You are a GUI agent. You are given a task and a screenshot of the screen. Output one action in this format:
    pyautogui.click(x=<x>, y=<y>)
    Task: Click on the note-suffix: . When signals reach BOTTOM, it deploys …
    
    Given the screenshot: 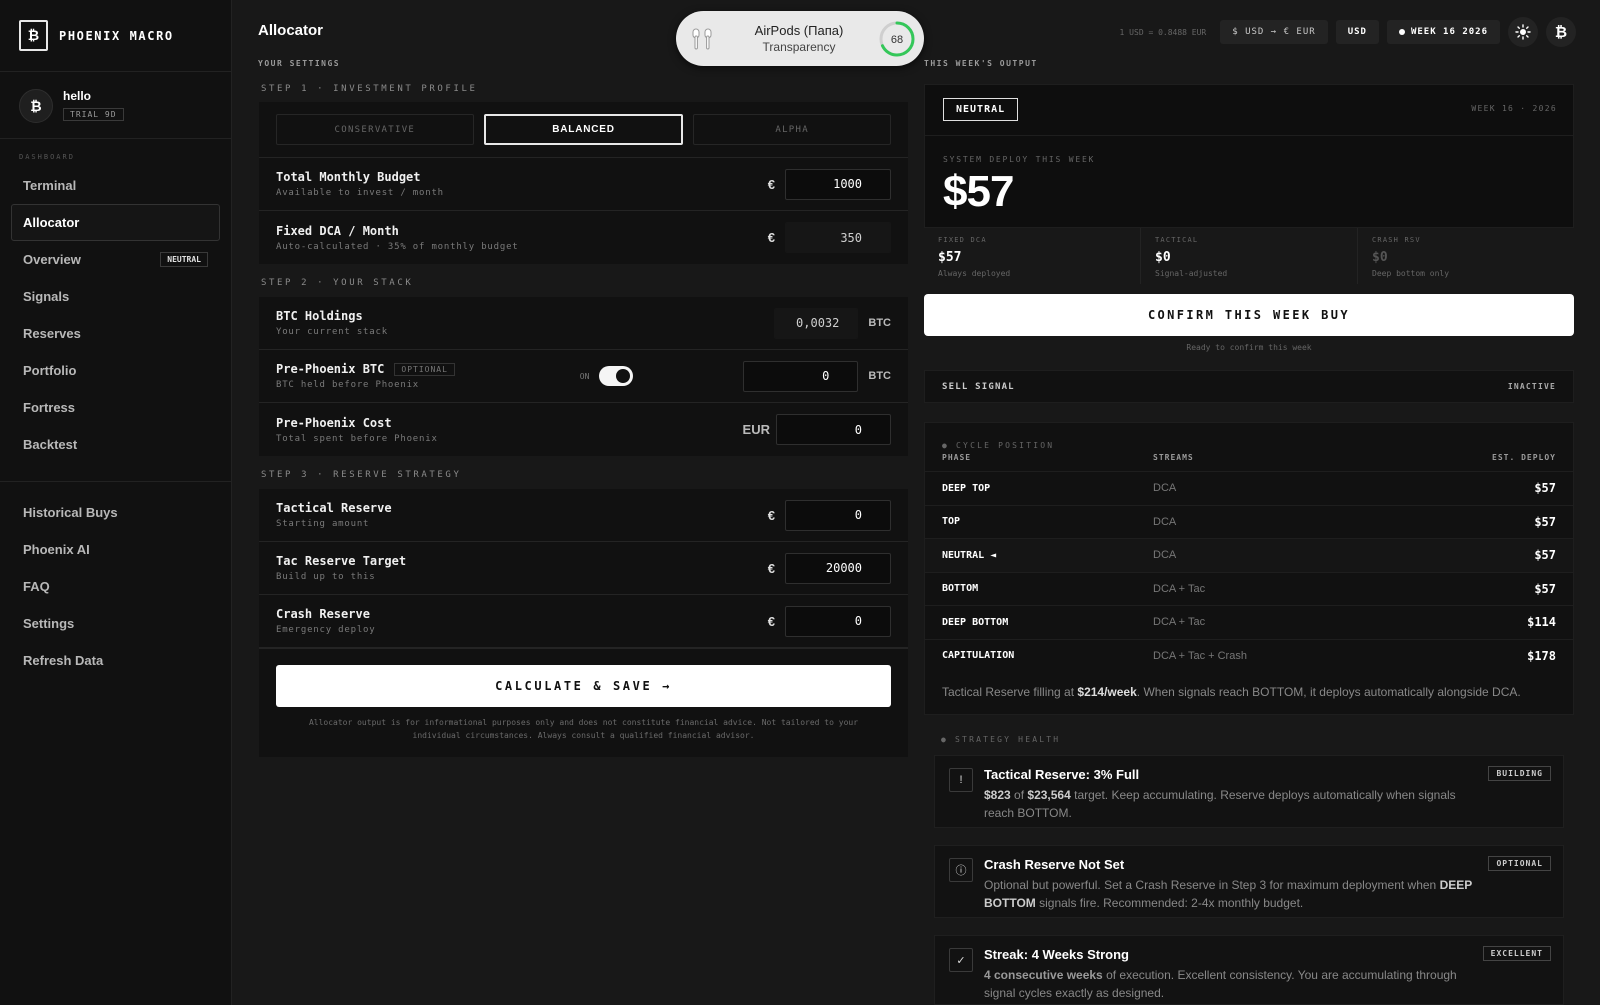 What is the action you would take?
    pyautogui.click(x=1328, y=692)
    